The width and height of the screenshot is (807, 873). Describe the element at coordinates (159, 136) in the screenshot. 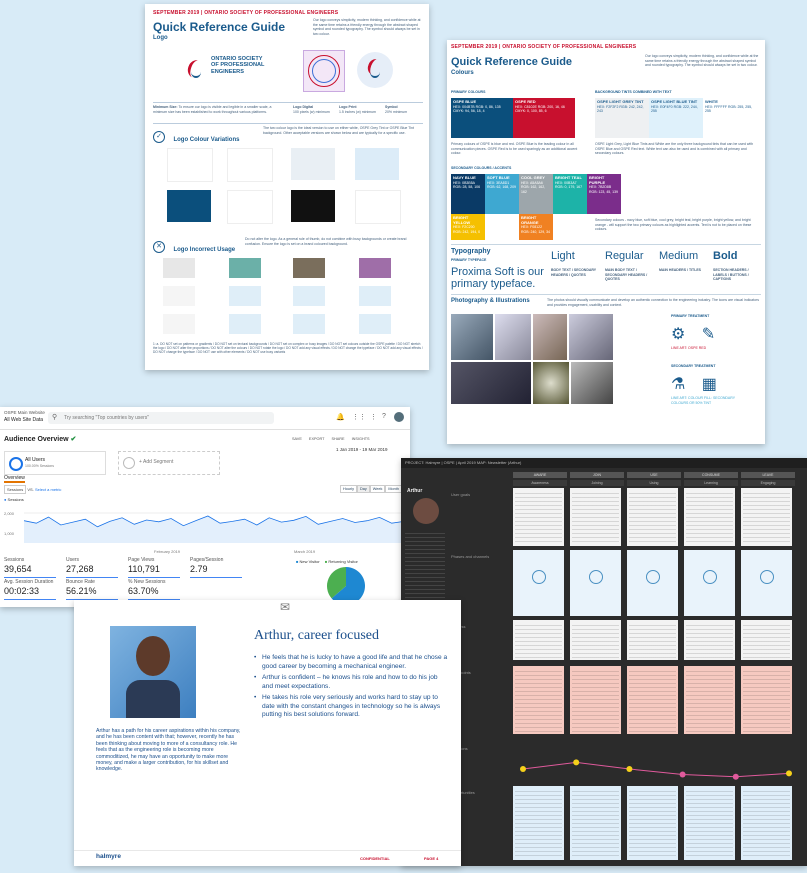

I see `checkmark-icon: ✓` at that location.